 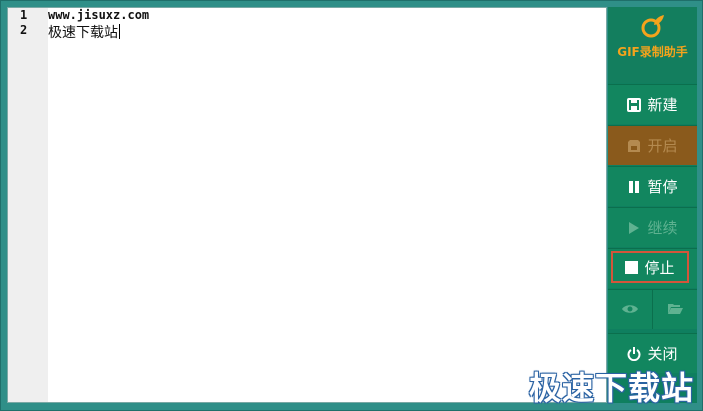 I want to click on site-watermark: 极速下载站, so click(x=612, y=388).